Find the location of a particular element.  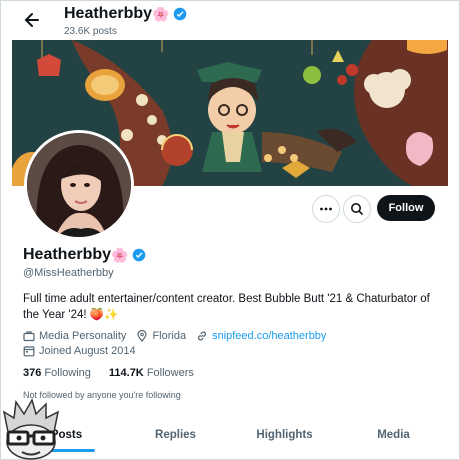

profile-location: Florida is located at coordinates (169, 336).